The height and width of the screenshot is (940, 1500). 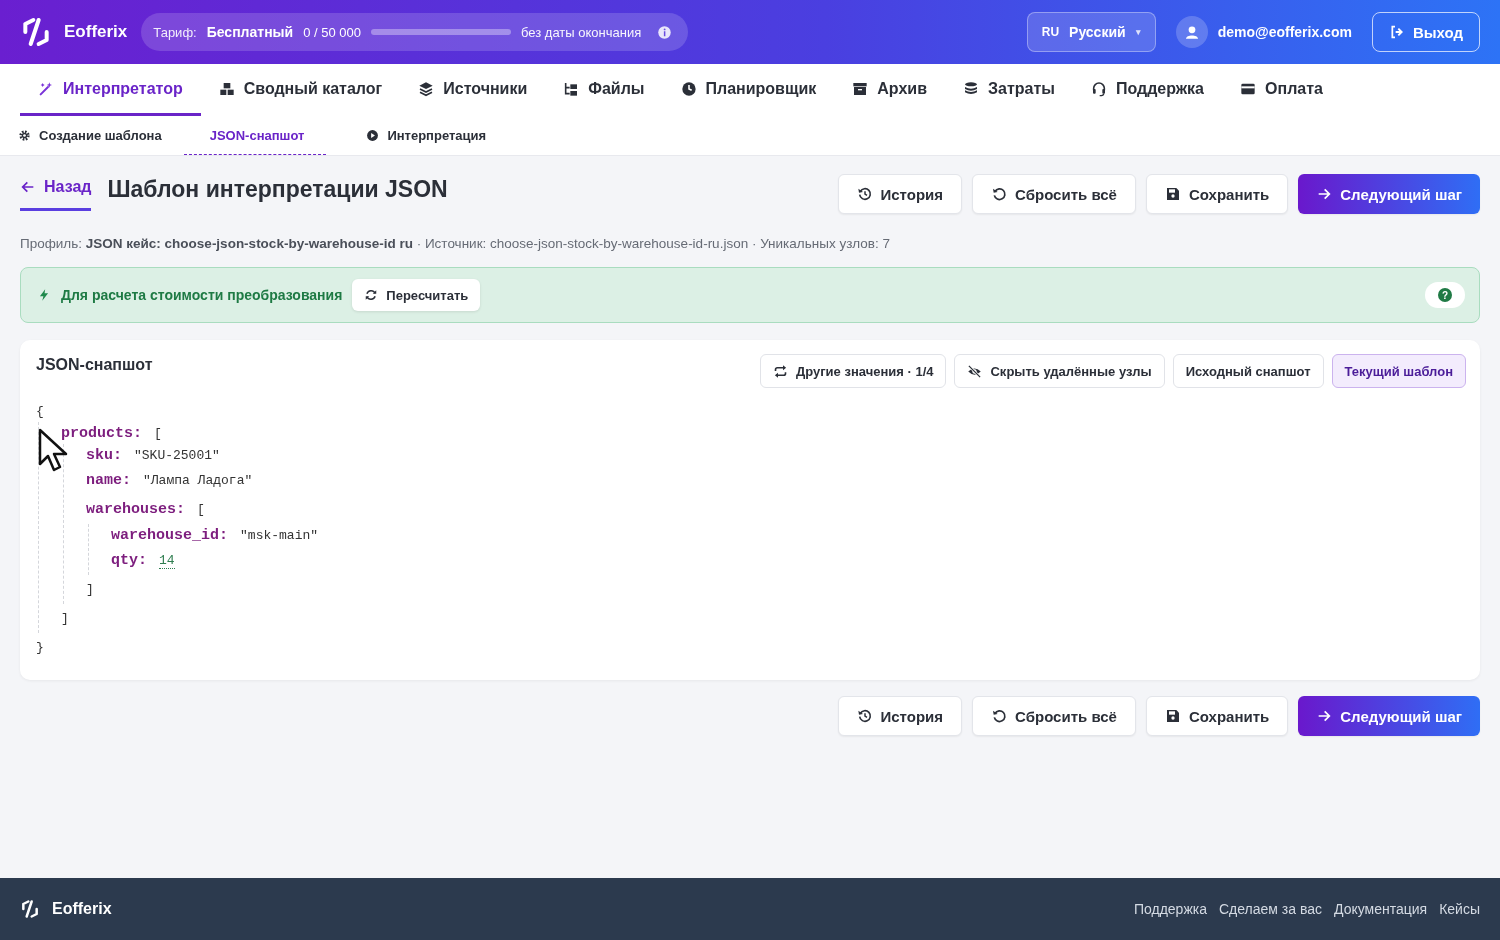 What do you see at coordinates (1425, 32) in the screenshot?
I see `logout-button: Выход` at bounding box center [1425, 32].